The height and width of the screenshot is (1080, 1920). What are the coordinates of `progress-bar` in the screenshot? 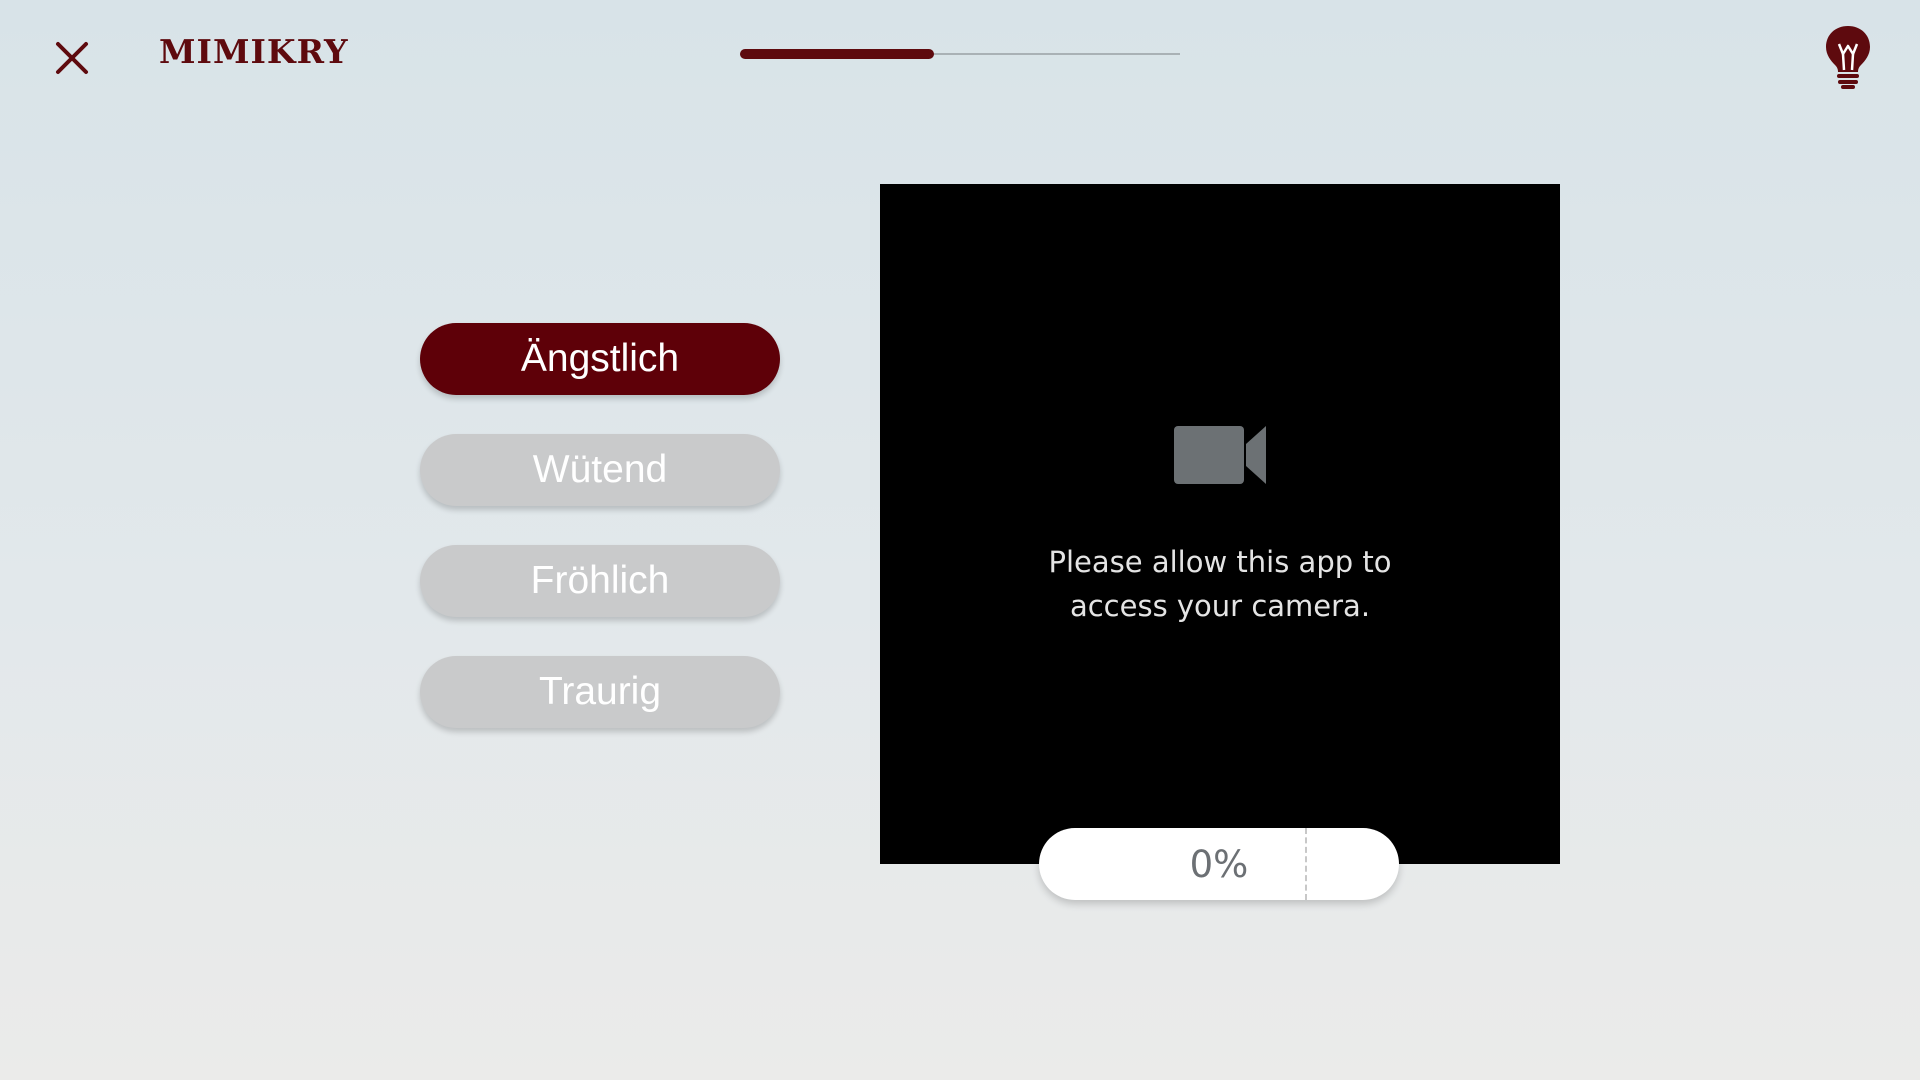 It's located at (960, 54).